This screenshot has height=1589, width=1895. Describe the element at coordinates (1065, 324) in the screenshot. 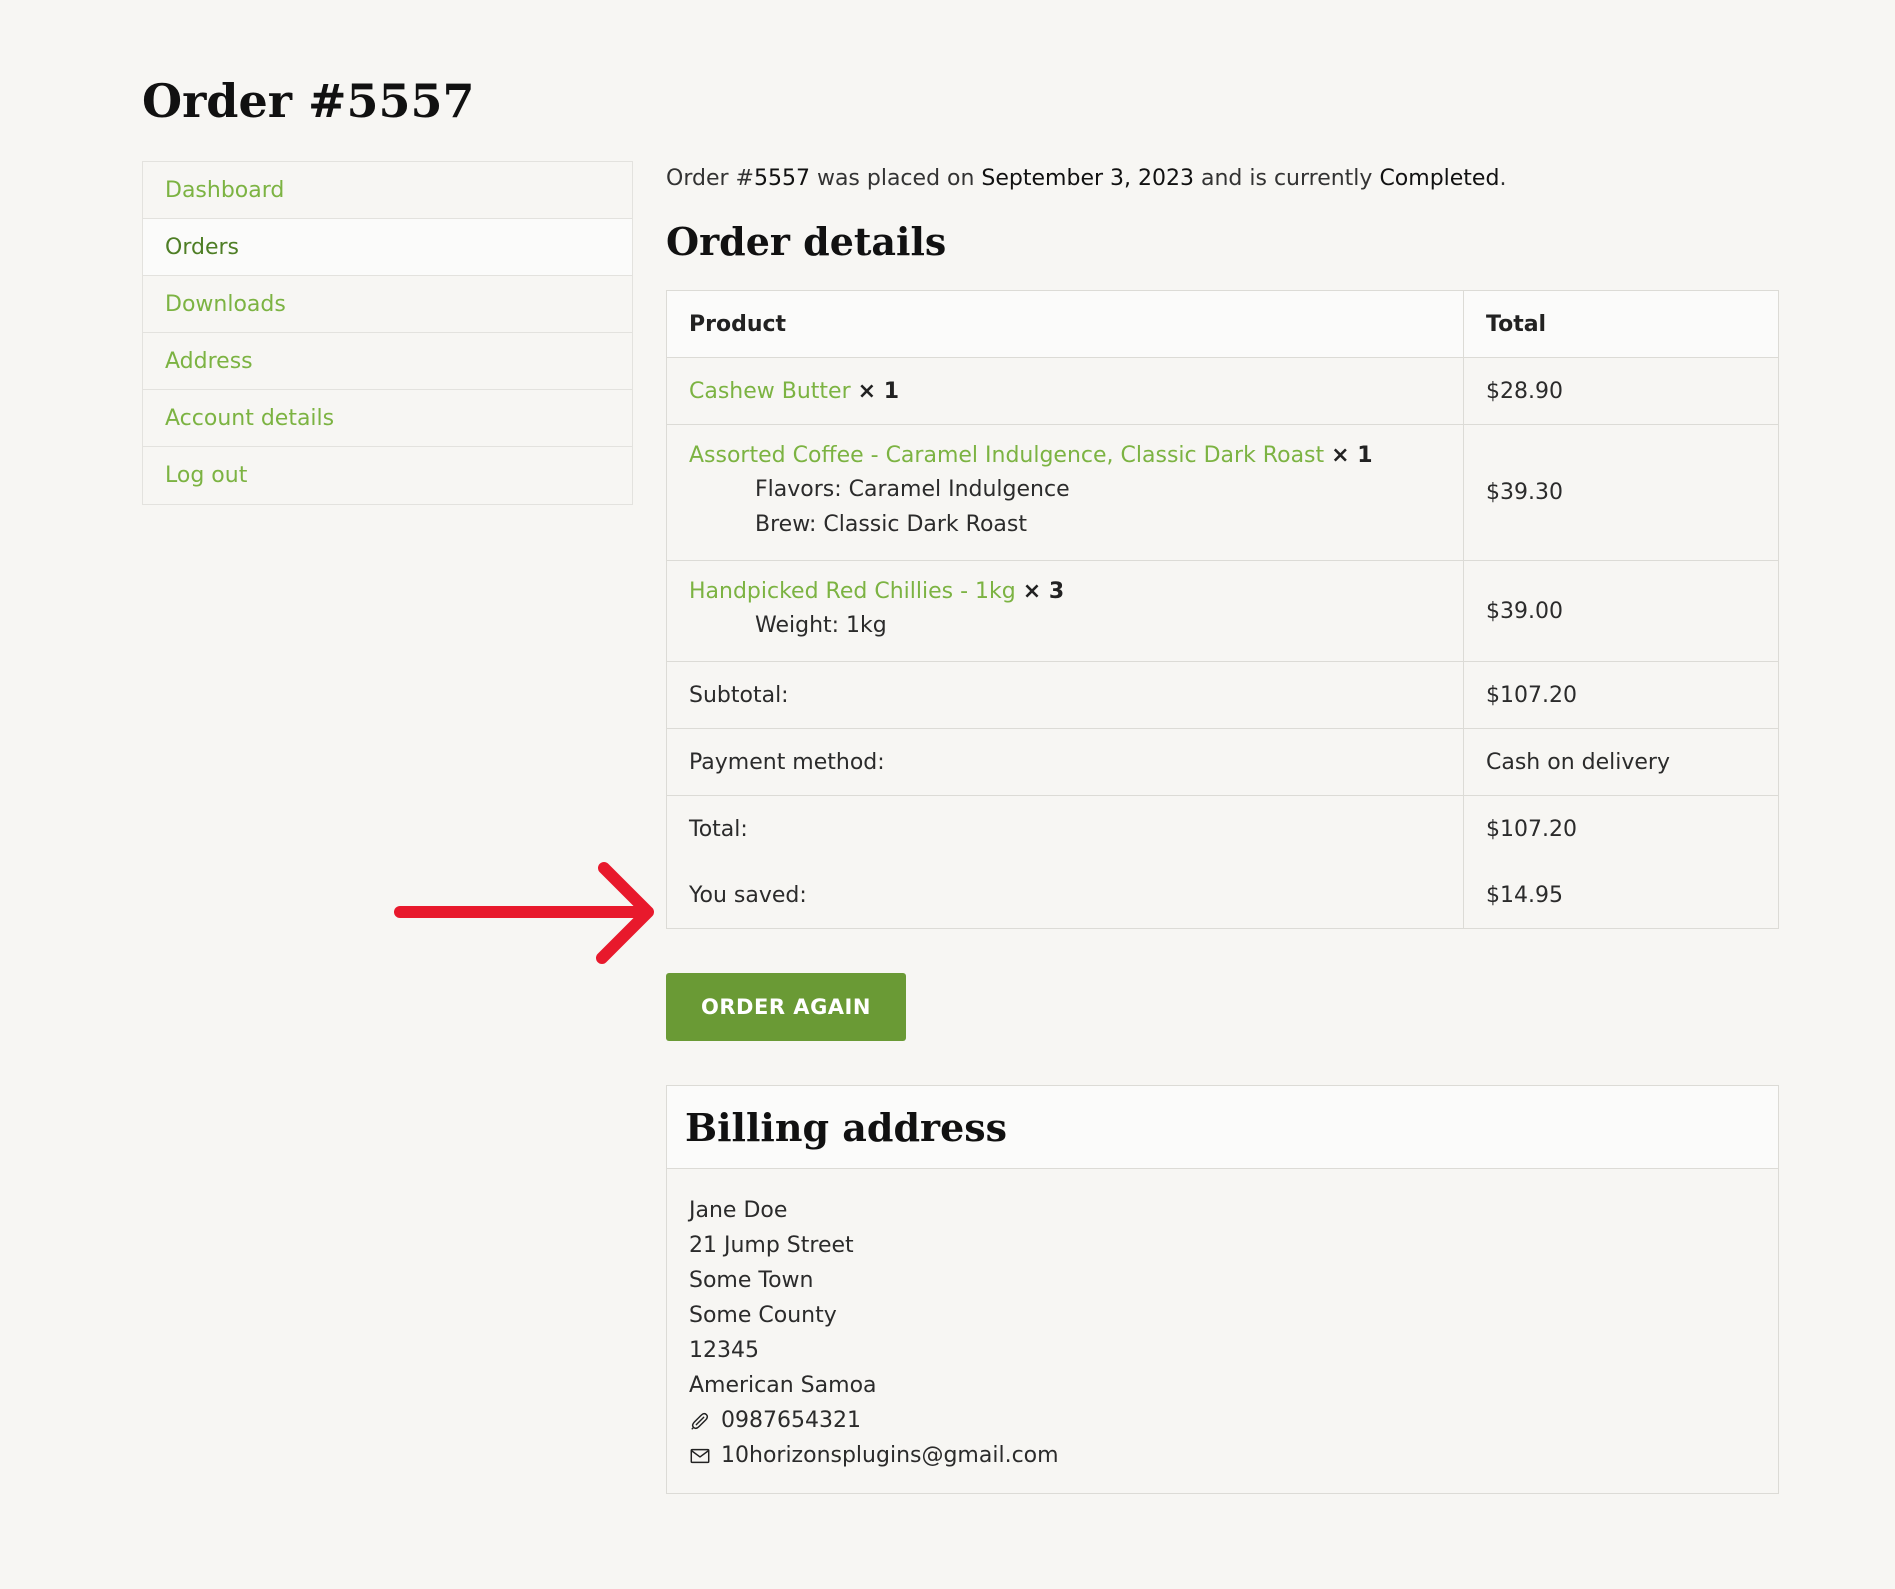

I see `column-header-product: Product` at that location.